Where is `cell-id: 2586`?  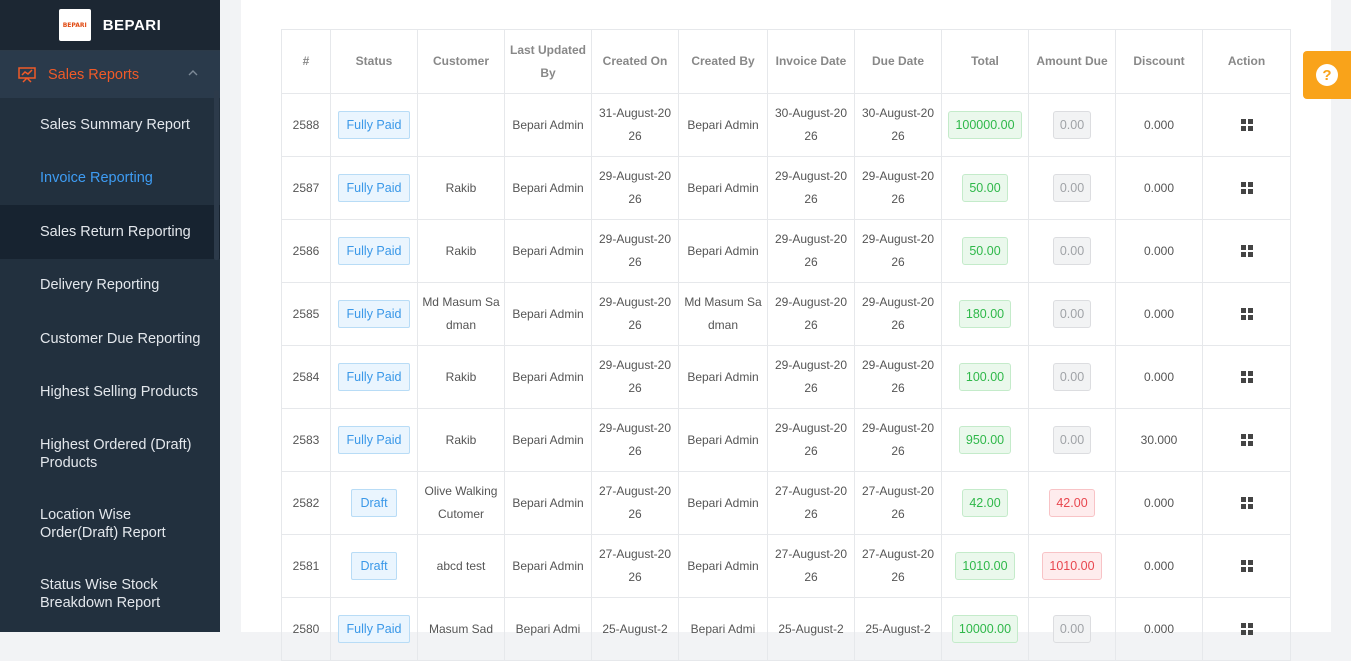
cell-id: 2586 is located at coordinates (306, 251).